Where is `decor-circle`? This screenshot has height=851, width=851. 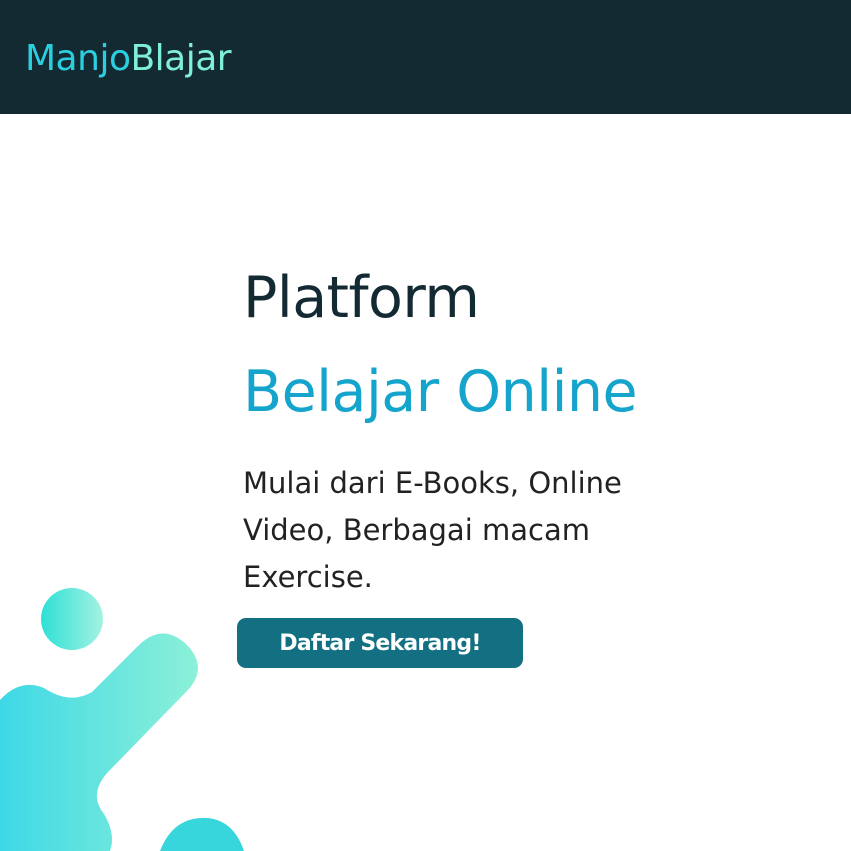
decor-circle is located at coordinates (72, 619).